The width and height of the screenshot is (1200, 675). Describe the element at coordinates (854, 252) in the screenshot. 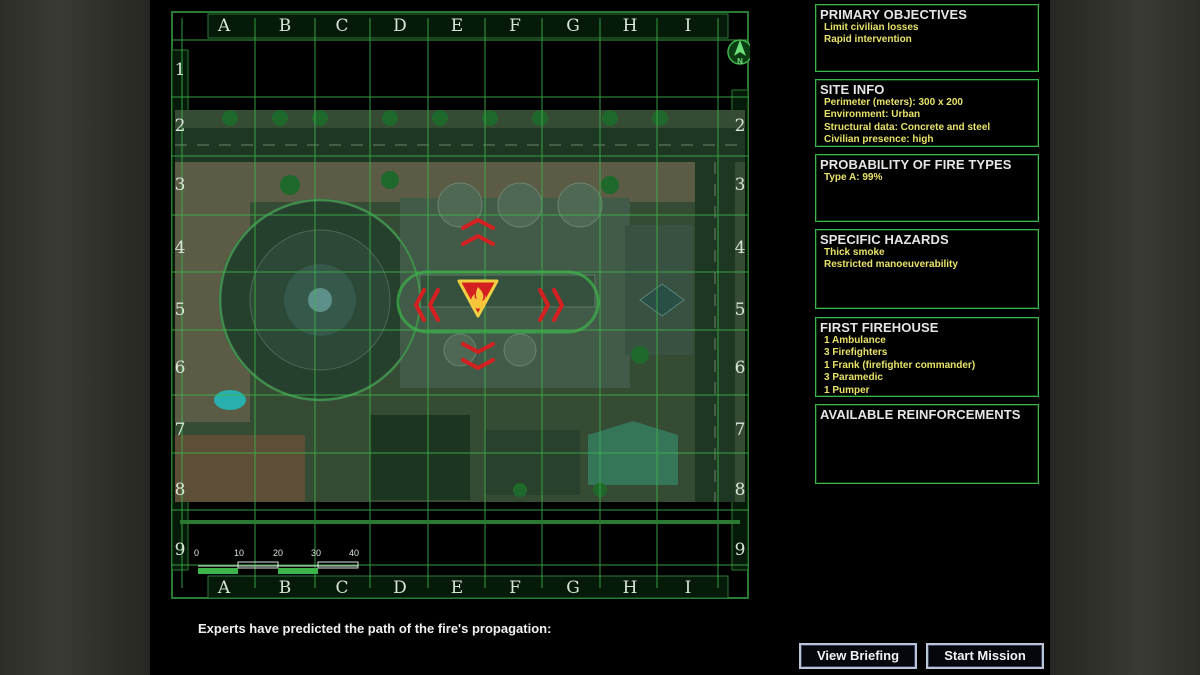

I see `panel-line: Thick smoke` at that location.